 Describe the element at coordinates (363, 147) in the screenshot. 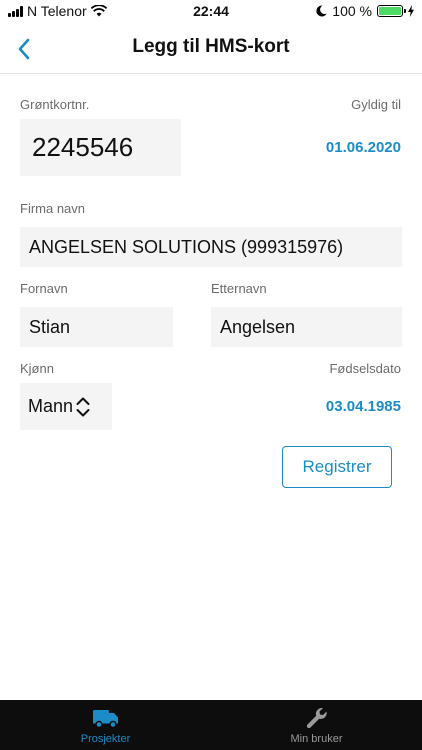

I see `valid-until-date: 01.06.2020` at that location.